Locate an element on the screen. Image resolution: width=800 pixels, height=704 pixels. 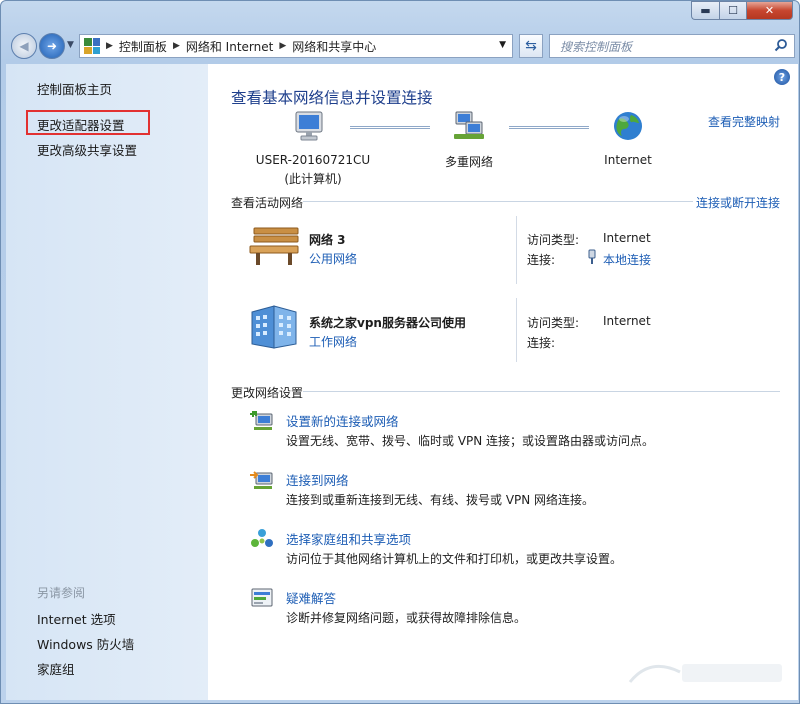
network-2-type-link: 工作网络 is located at coordinates (333, 341).